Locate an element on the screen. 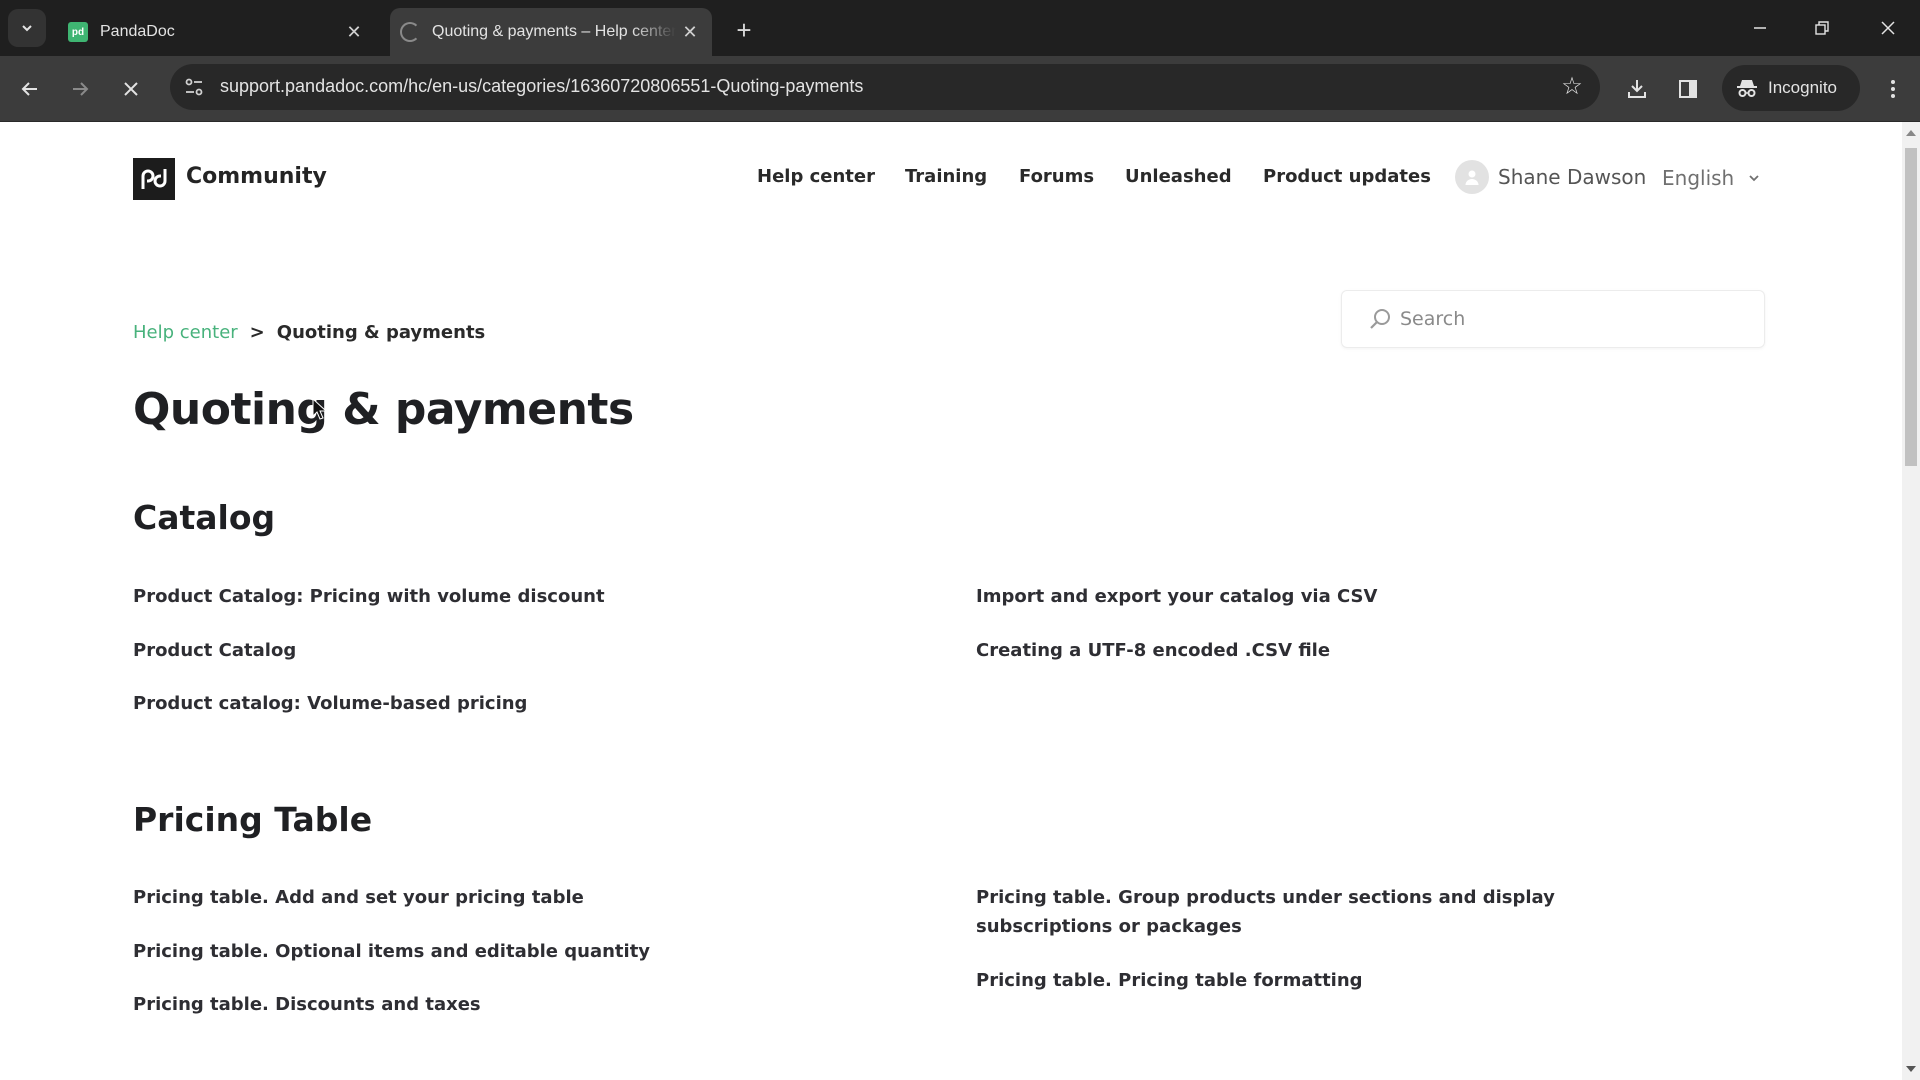 The width and height of the screenshot is (1920, 1080). avatar is located at coordinates (1472, 177).